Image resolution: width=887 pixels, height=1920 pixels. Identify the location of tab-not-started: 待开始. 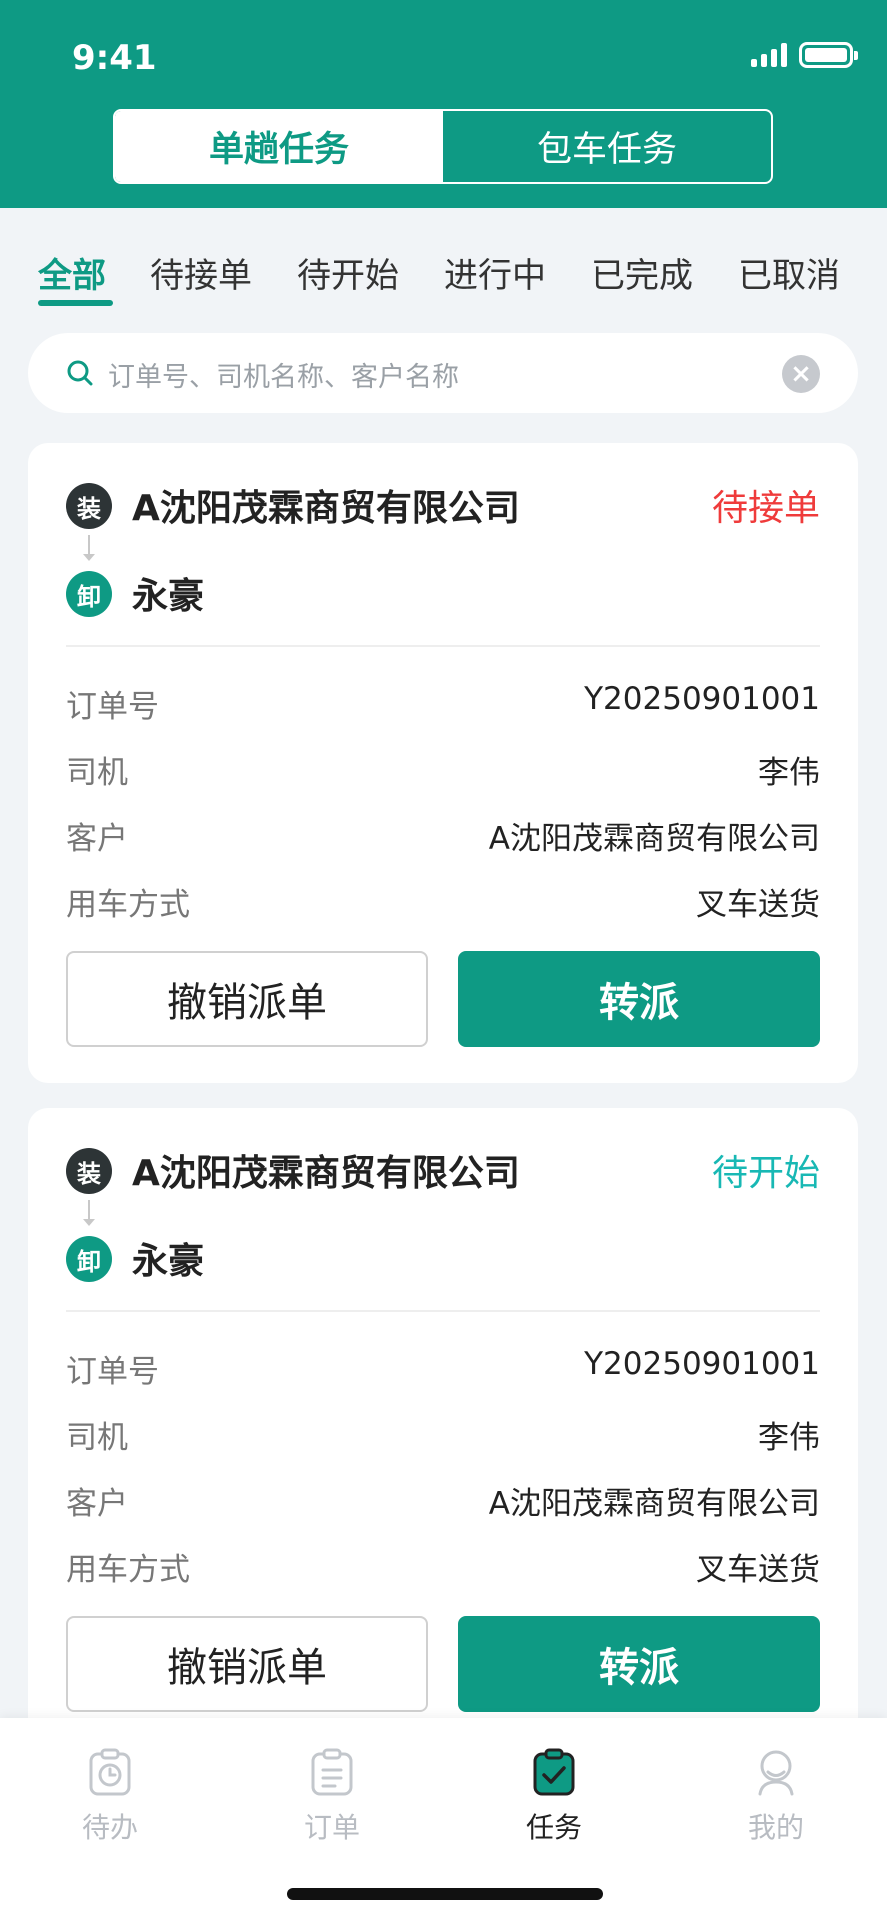
(348, 272).